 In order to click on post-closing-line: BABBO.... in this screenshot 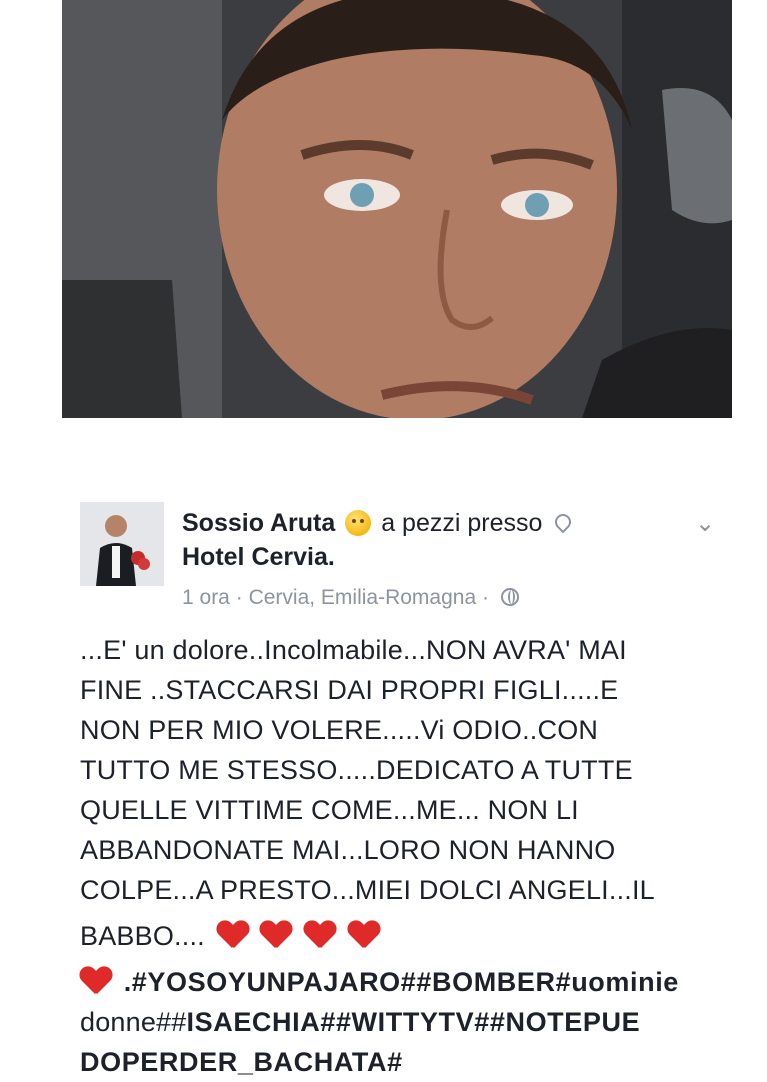, I will do `click(395, 936)`.